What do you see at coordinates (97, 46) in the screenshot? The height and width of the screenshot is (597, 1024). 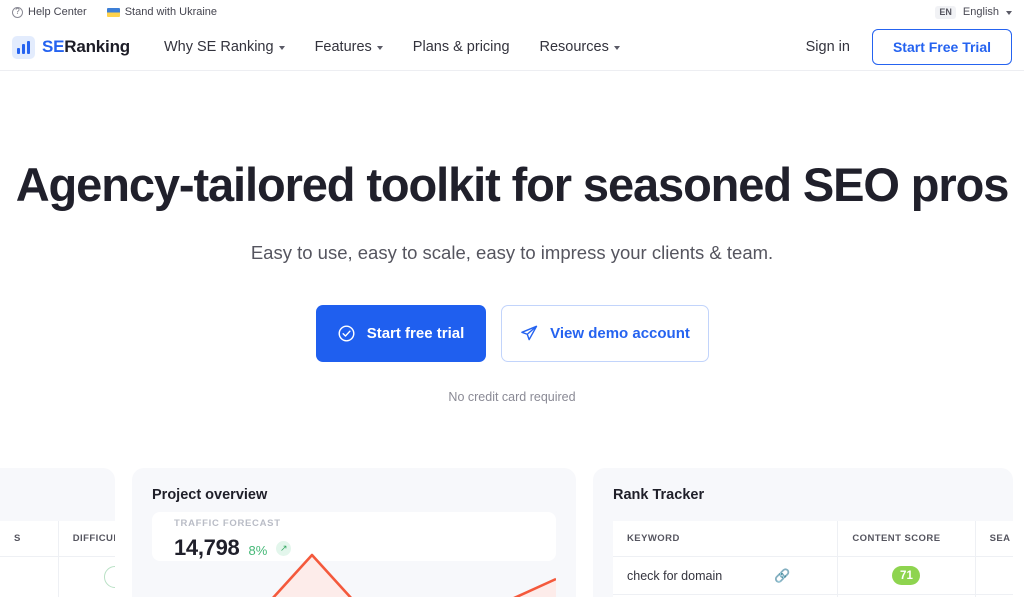 I see `brand-name-ranking: Ranking` at bounding box center [97, 46].